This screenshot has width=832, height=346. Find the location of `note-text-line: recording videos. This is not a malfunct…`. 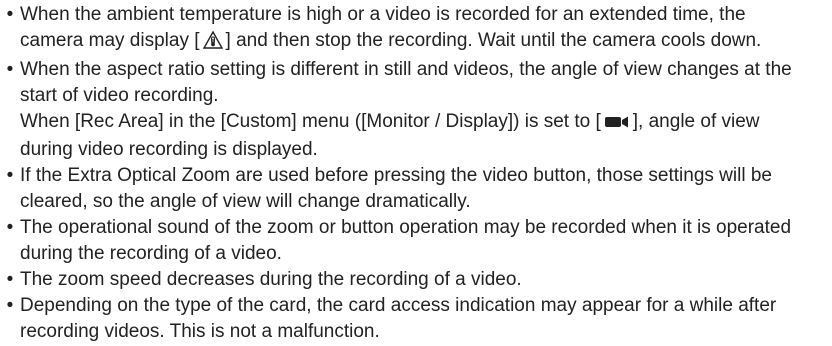

note-text-line: recording videos. This is not a malfunct… is located at coordinates (200, 331).